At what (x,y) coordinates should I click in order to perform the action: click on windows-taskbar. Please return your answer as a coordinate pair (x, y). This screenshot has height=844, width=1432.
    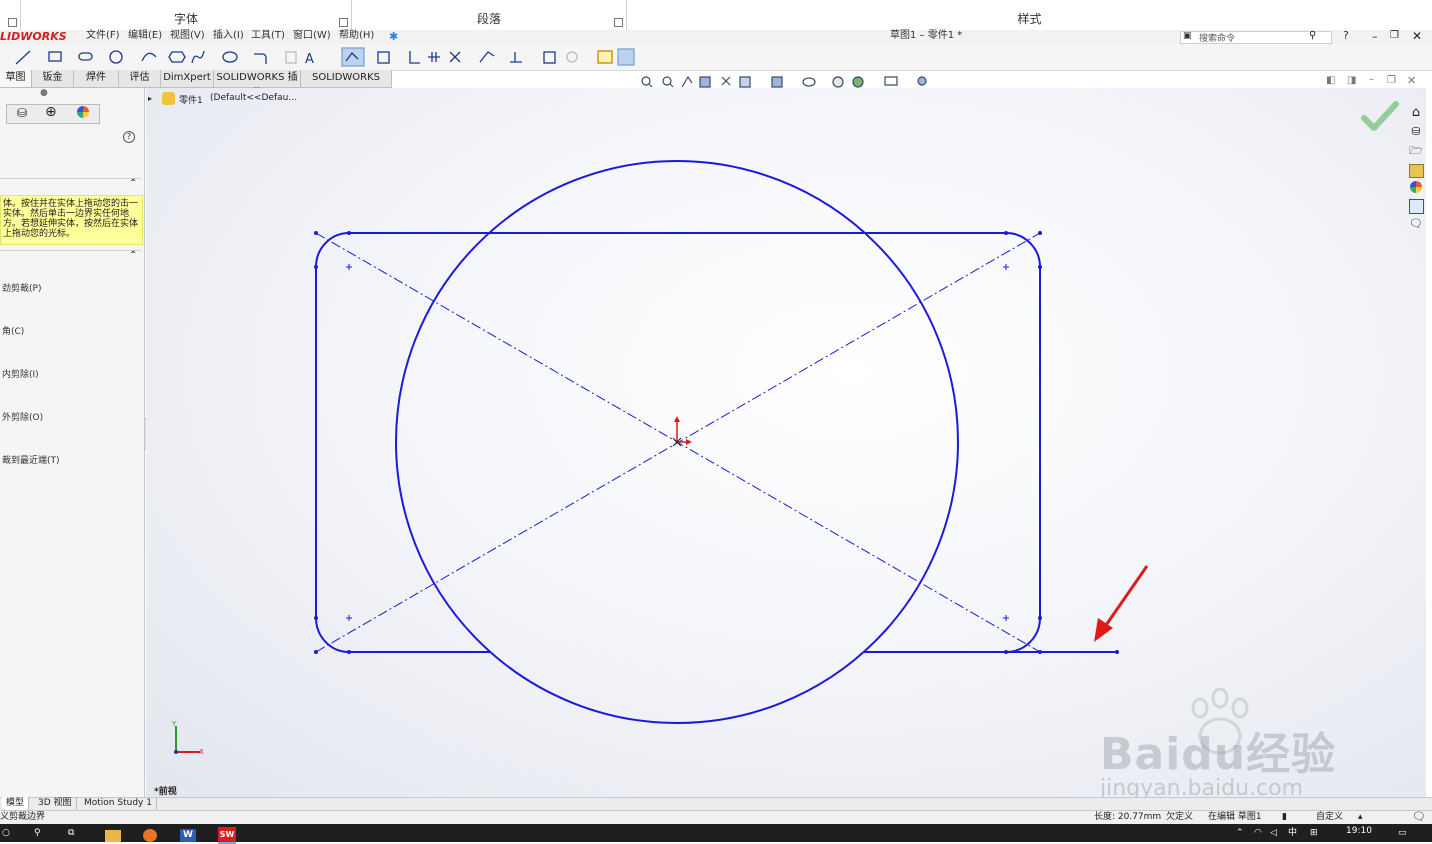
    Looking at the image, I should click on (716, 833).